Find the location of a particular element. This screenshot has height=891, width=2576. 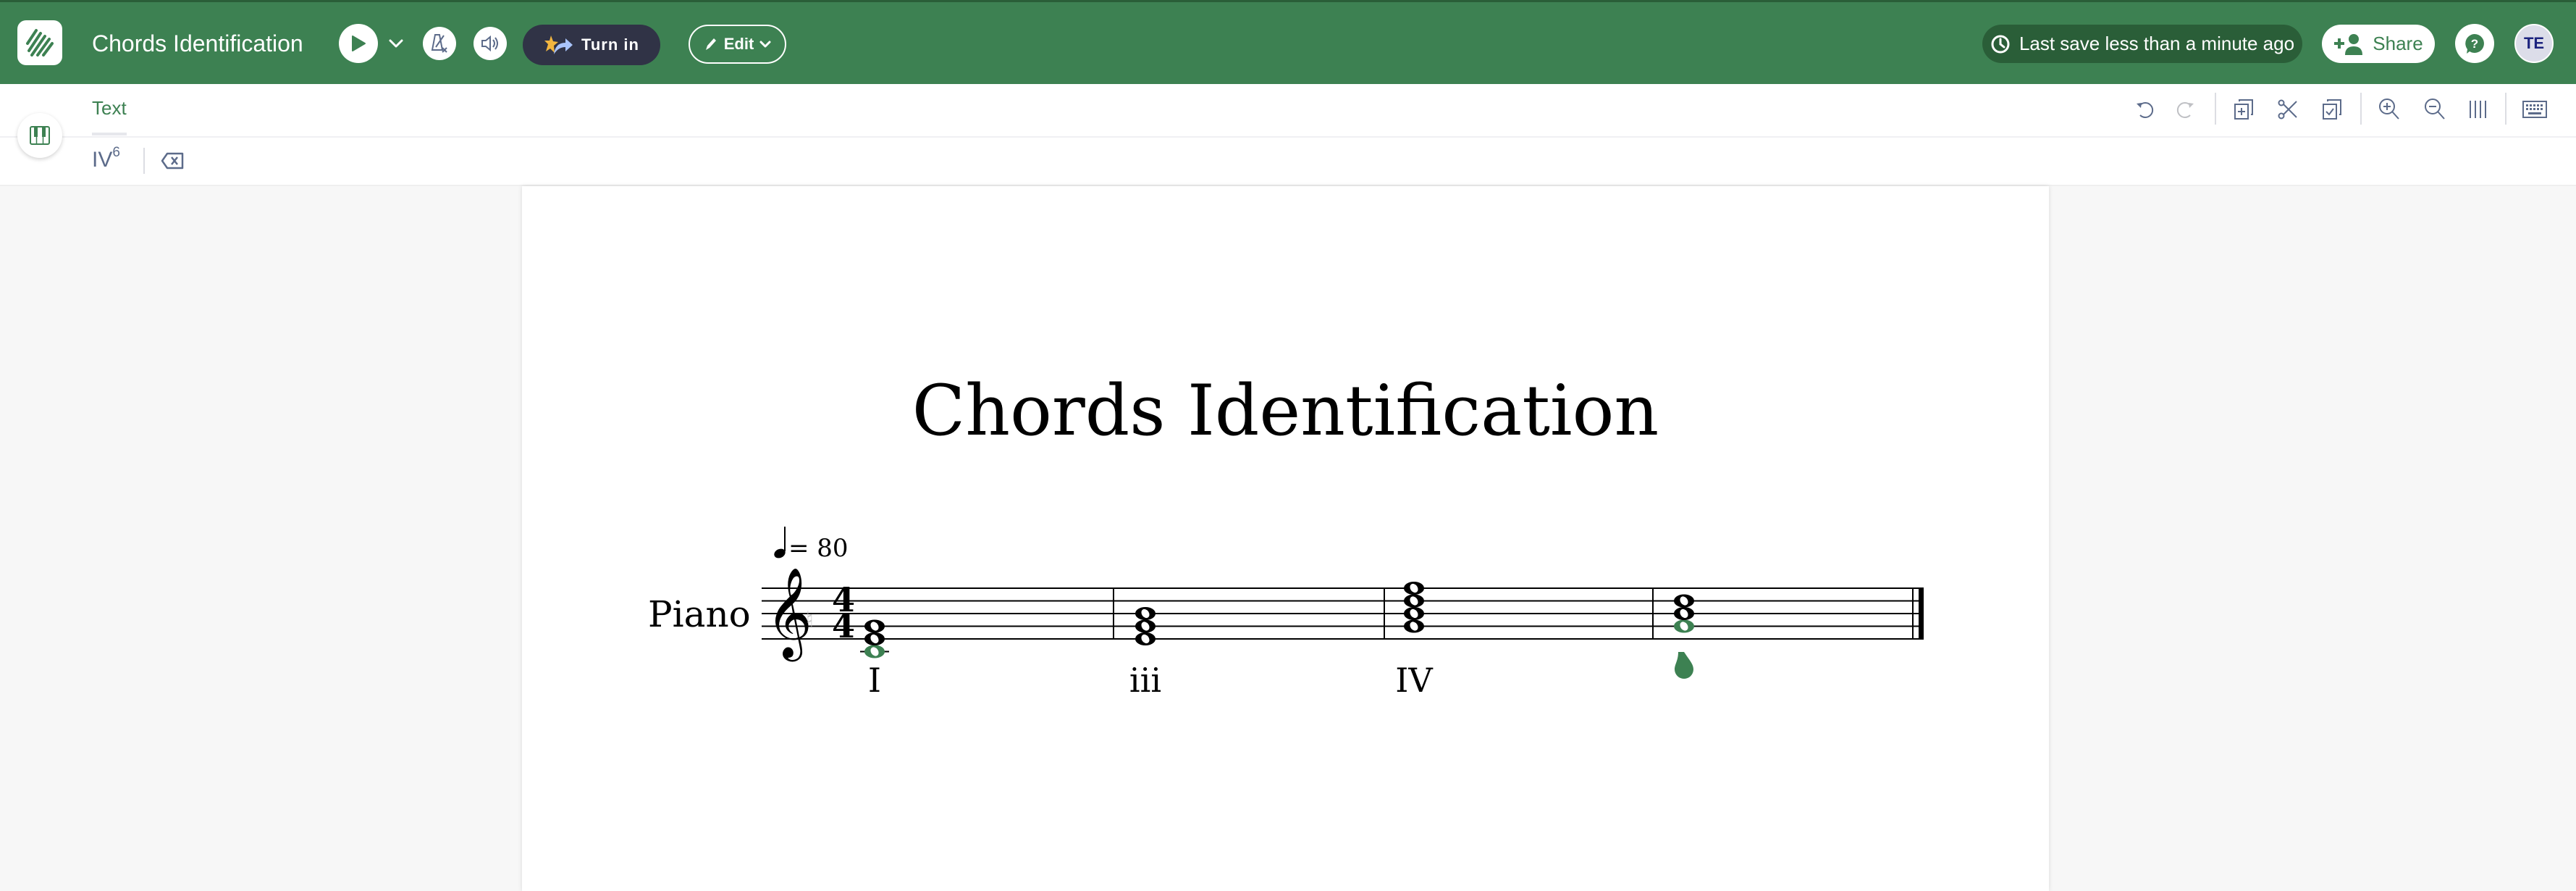

play-icon is located at coordinates (359, 43).